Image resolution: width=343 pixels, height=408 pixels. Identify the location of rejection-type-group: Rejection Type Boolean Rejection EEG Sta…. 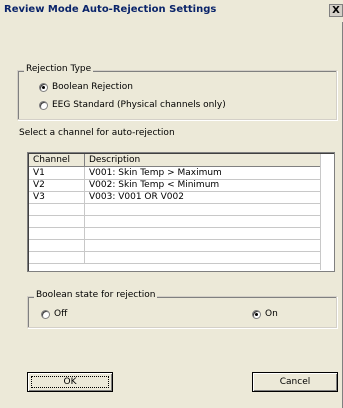
(177, 92).